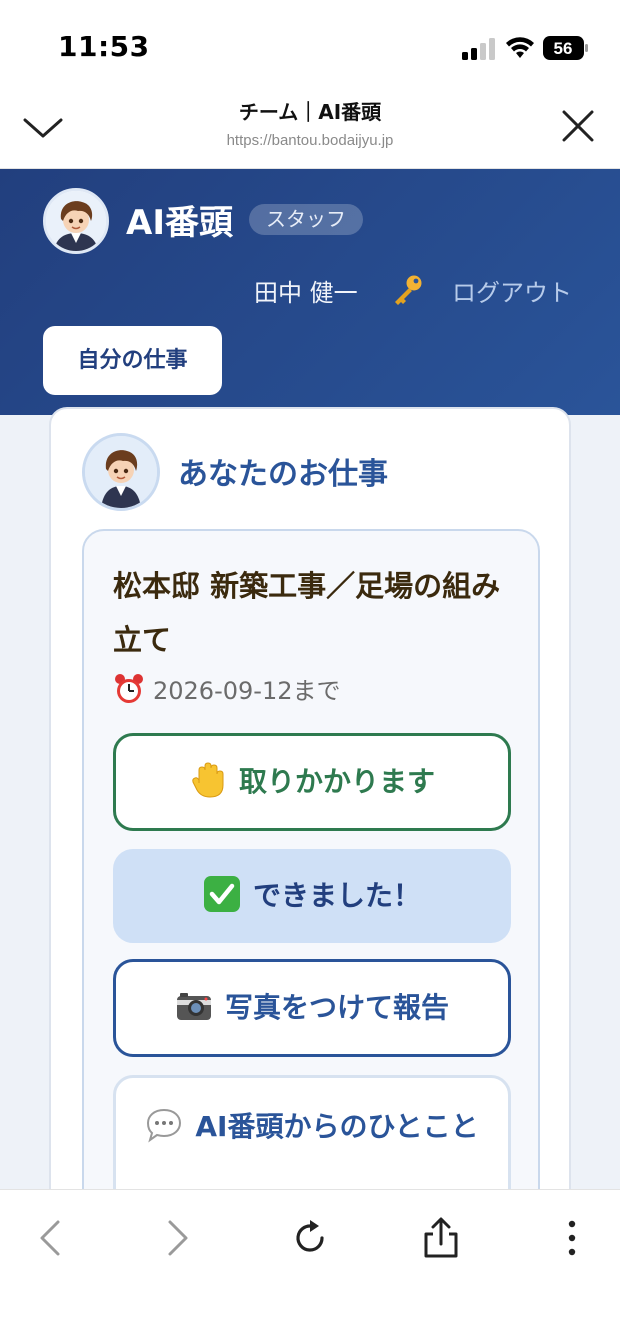 Image resolution: width=620 pixels, height=1343 pixels. I want to click on more-icon, so click(572, 1238).